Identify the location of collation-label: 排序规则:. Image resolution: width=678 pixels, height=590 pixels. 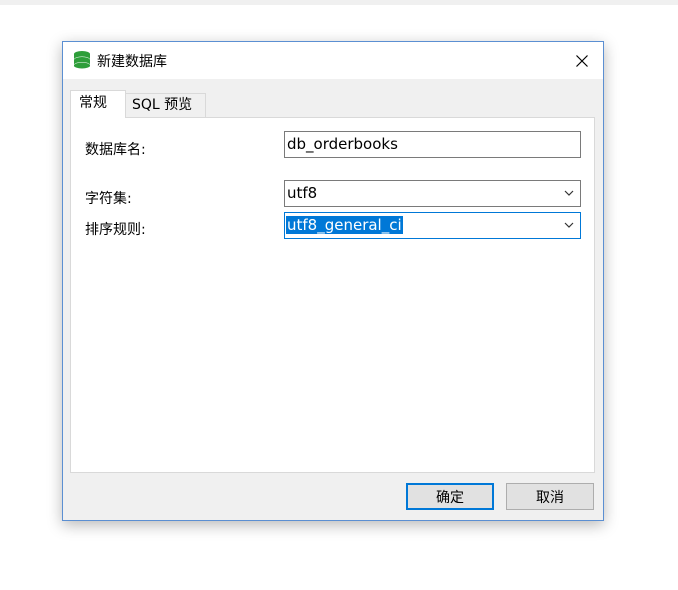
(115, 230).